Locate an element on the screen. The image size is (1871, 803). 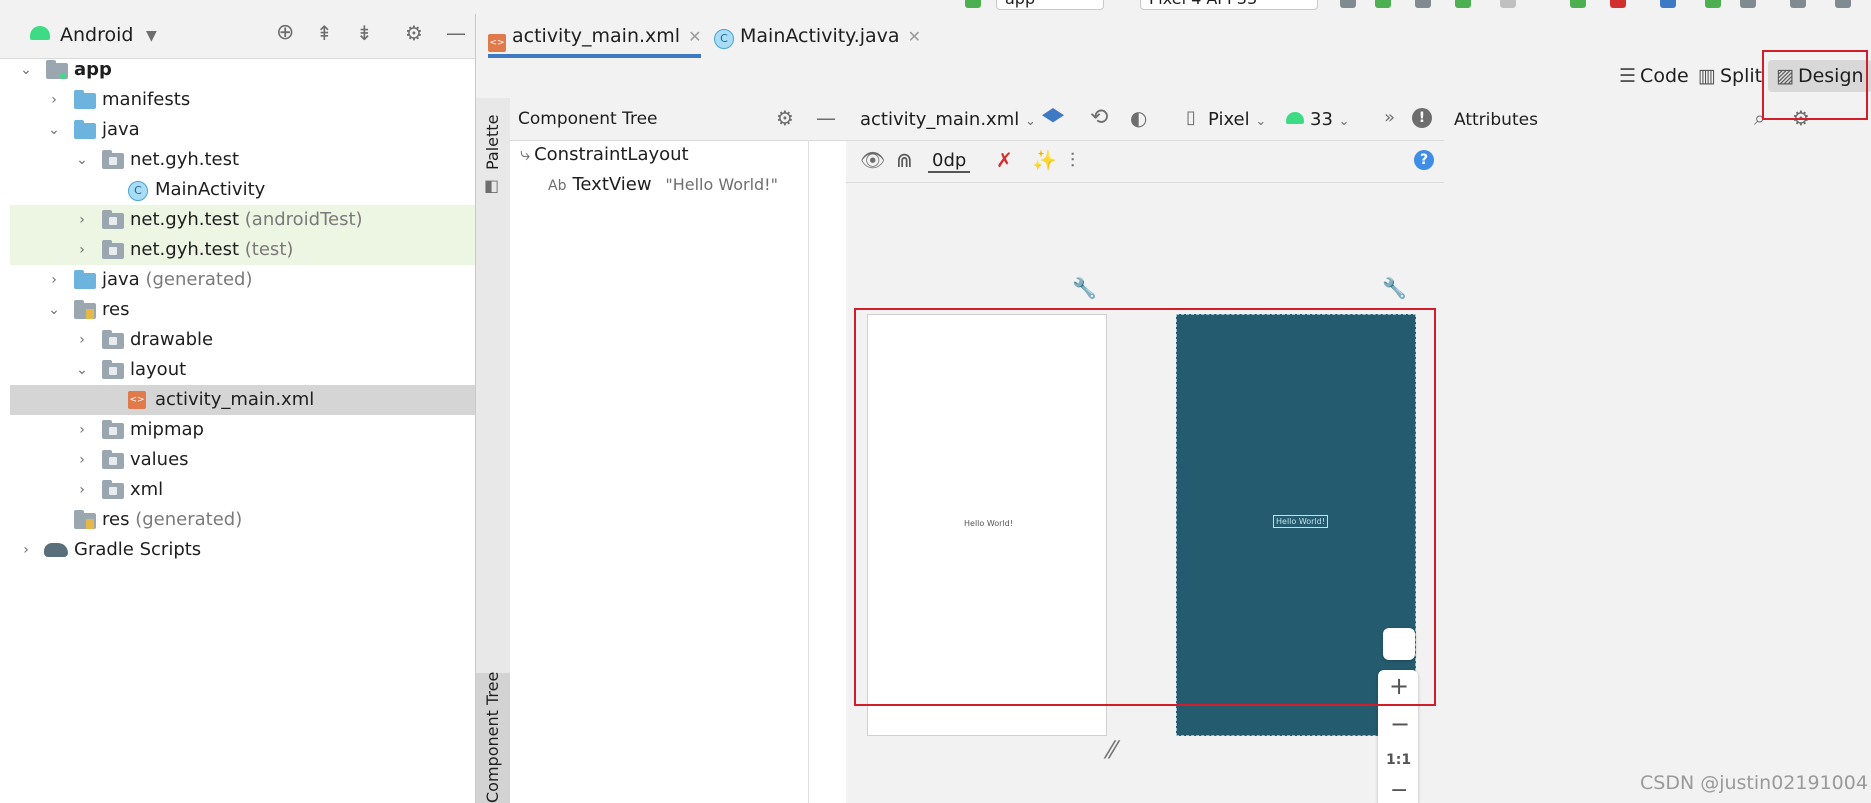
eye-icon: 👁 is located at coordinates (872, 160).